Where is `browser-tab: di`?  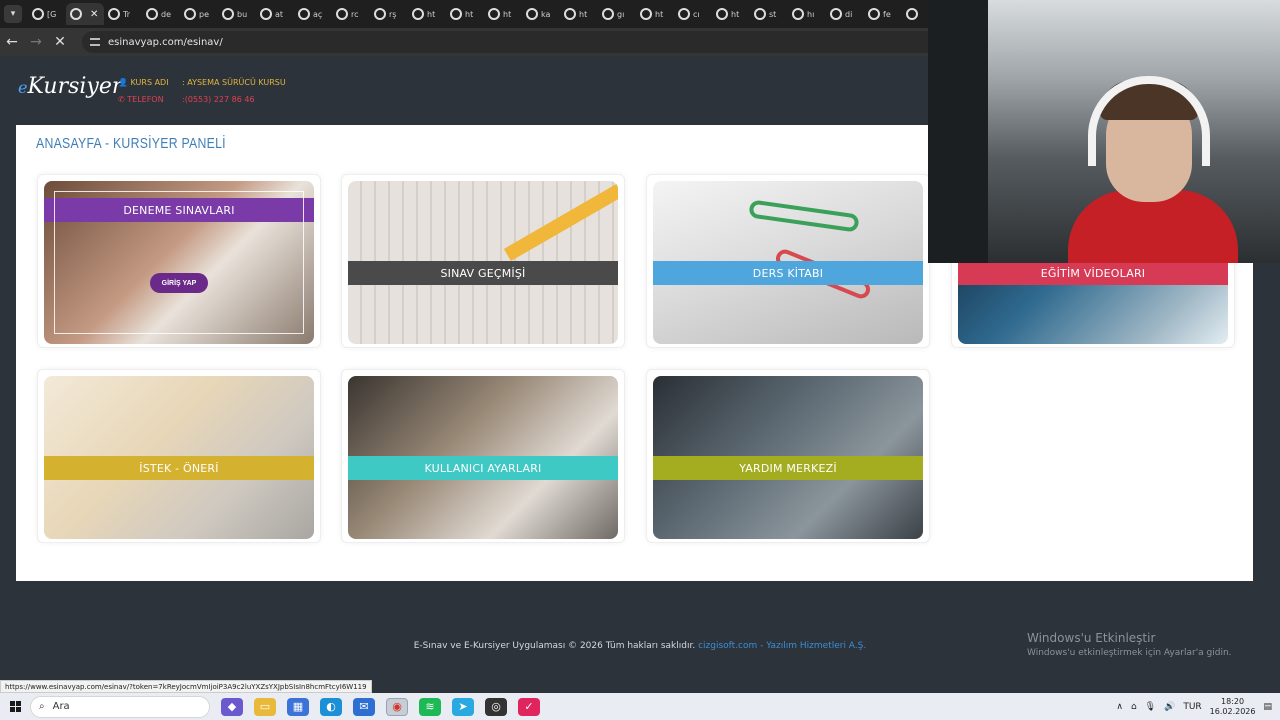
browser-tab: di is located at coordinates (845, 14).